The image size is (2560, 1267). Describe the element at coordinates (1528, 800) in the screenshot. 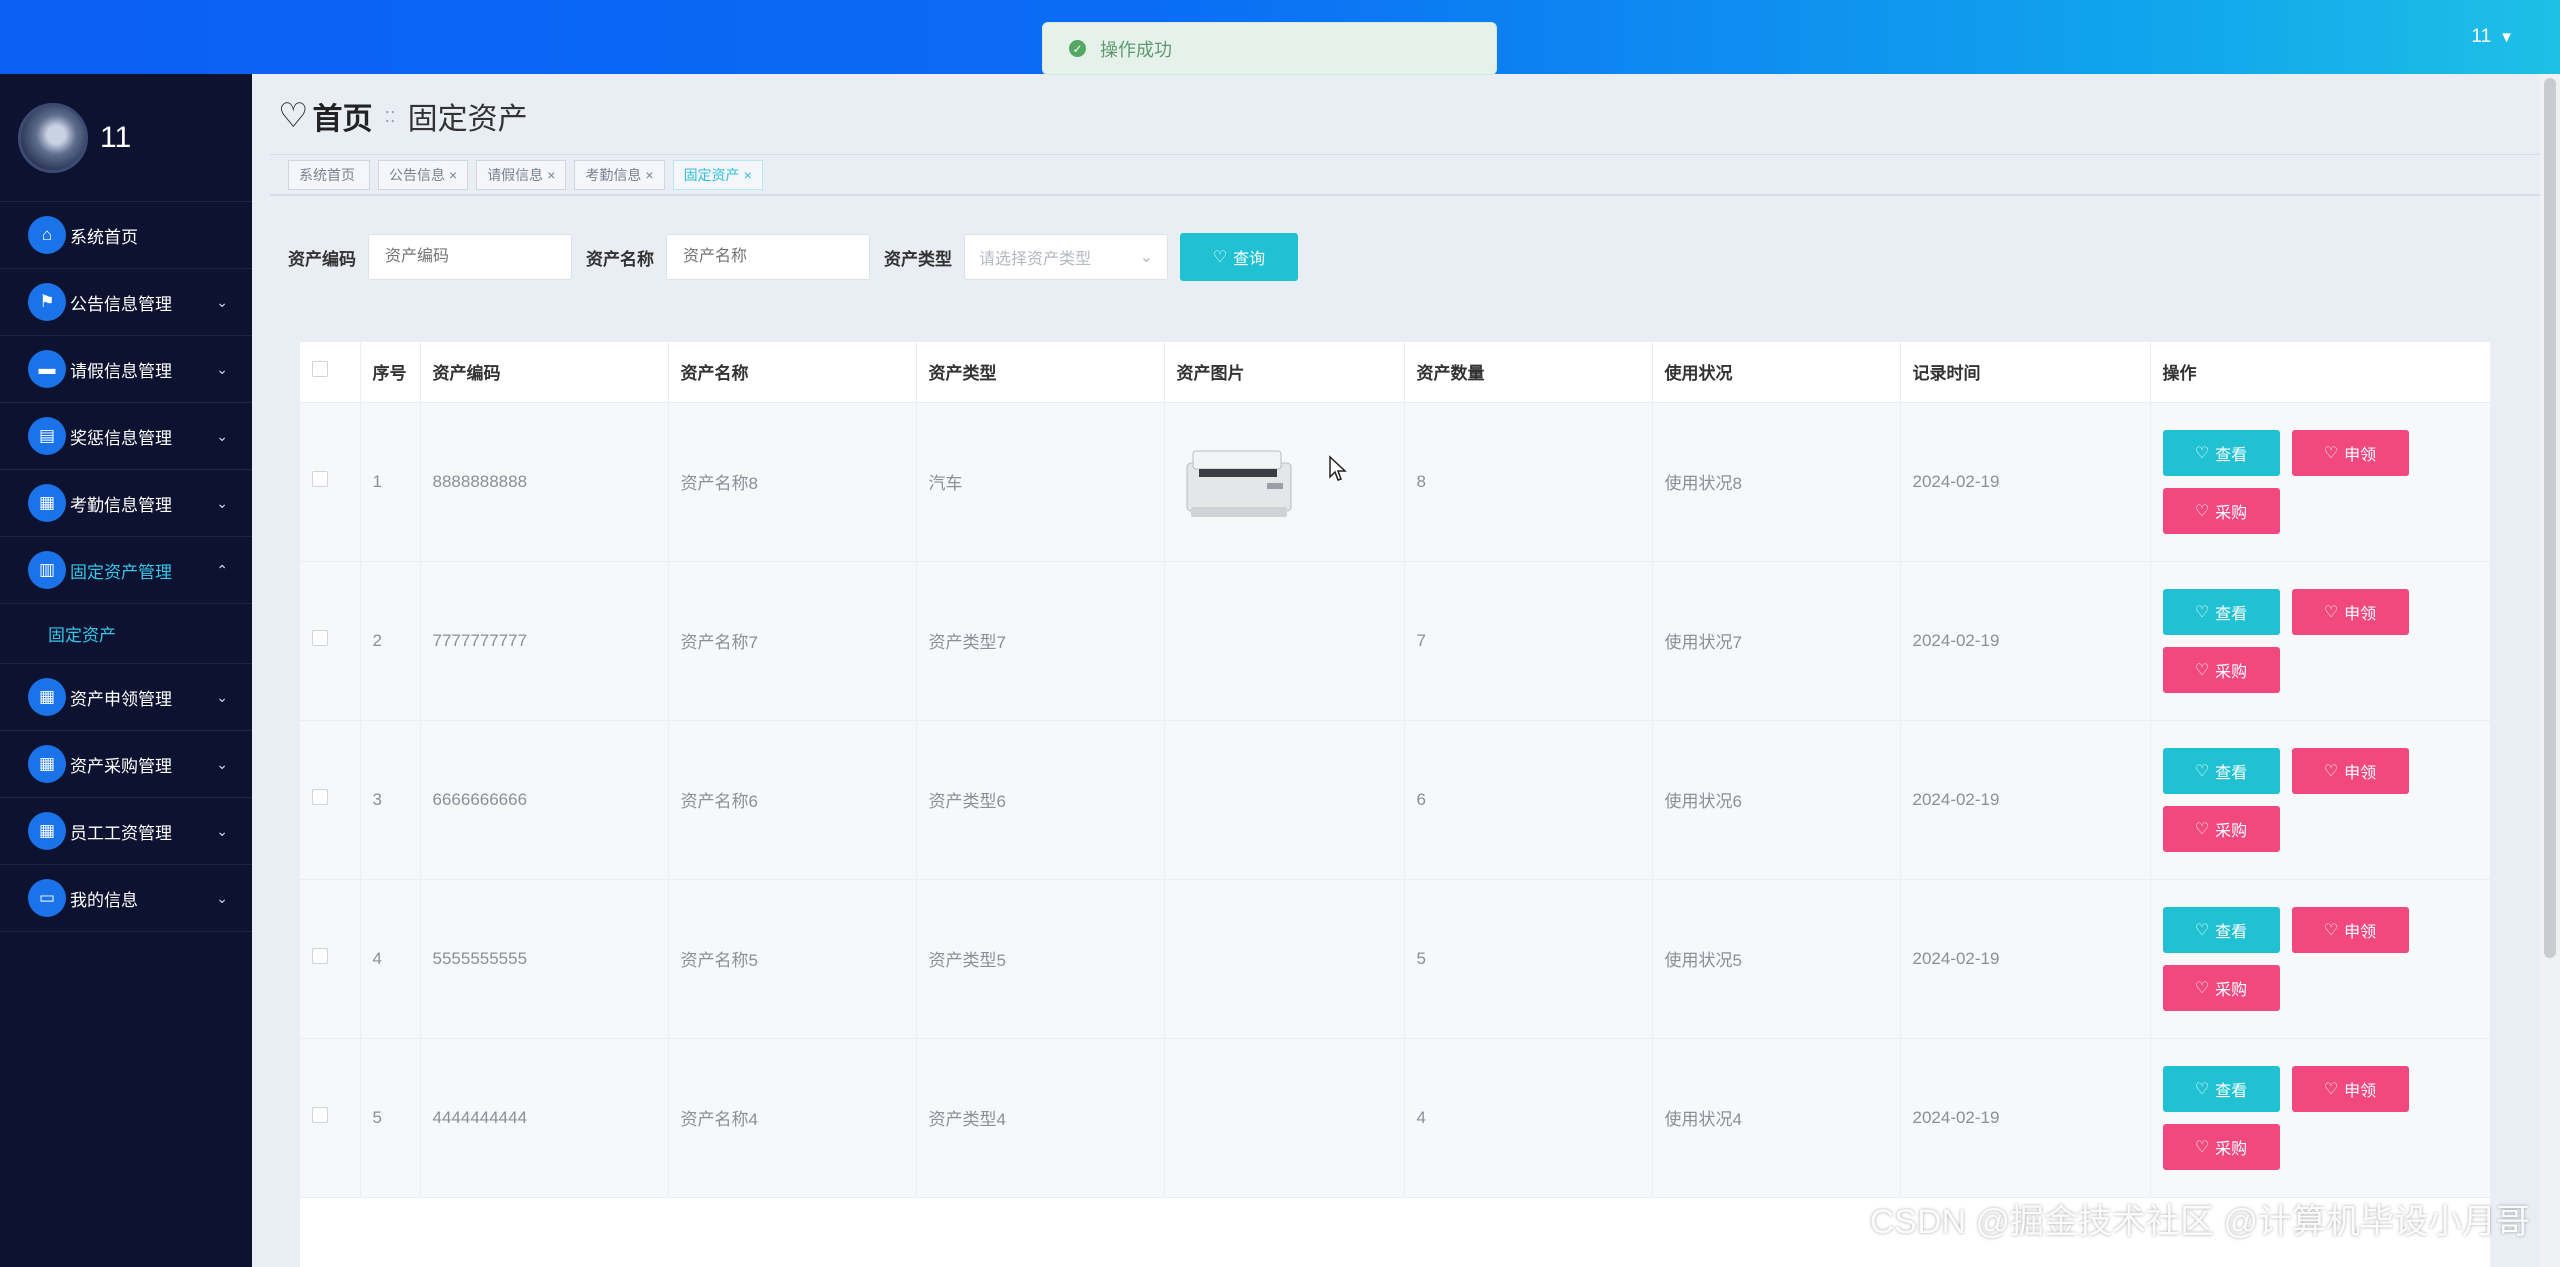

I see `cell-qty: 6` at that location.